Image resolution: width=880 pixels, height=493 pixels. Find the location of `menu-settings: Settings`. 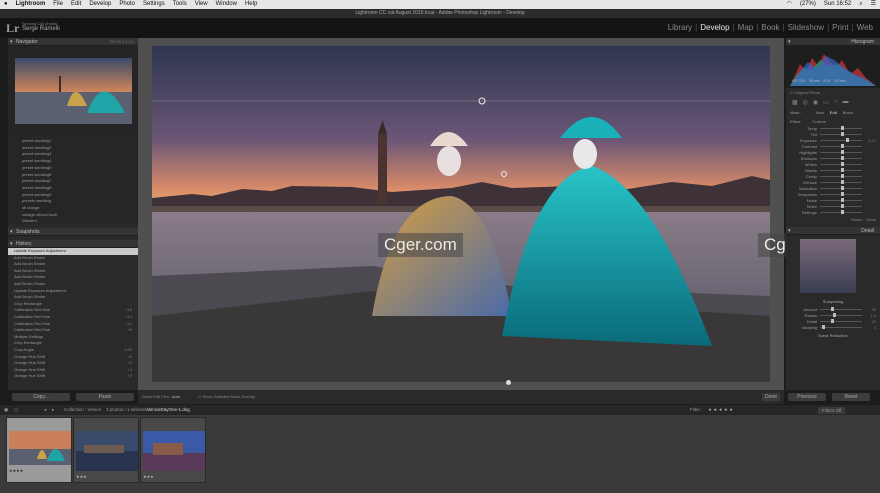

menu-settings: Settings is located at coordinates (154, 4).